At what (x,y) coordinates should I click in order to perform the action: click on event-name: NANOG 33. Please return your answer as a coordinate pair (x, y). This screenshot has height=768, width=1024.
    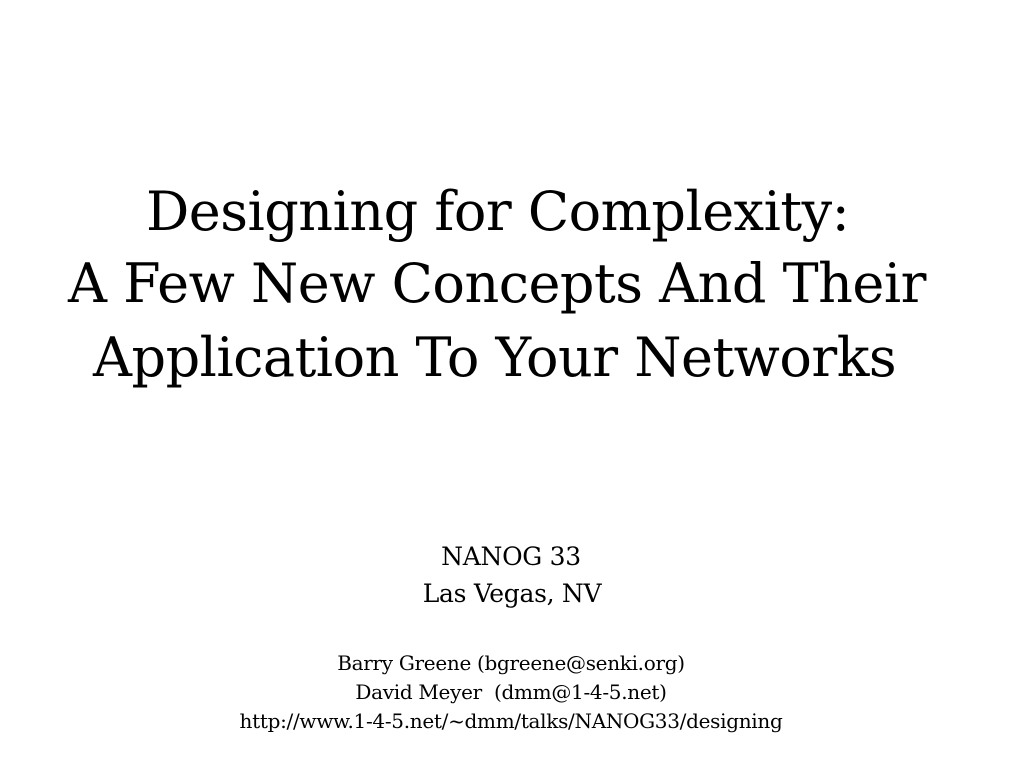
    Looking at the image, I should click on (511, 556).